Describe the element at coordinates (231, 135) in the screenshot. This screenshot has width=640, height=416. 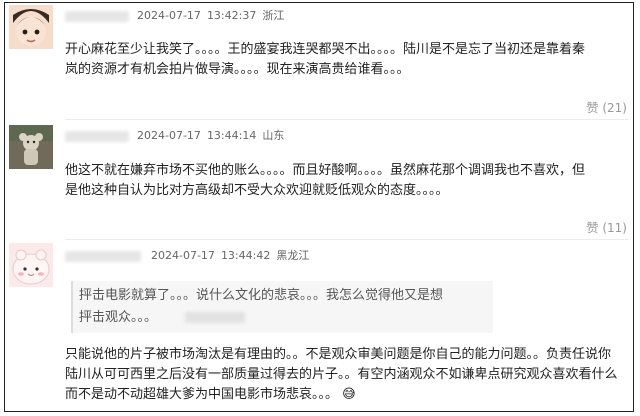
I see `comment-time: 13:44:14` at that location.